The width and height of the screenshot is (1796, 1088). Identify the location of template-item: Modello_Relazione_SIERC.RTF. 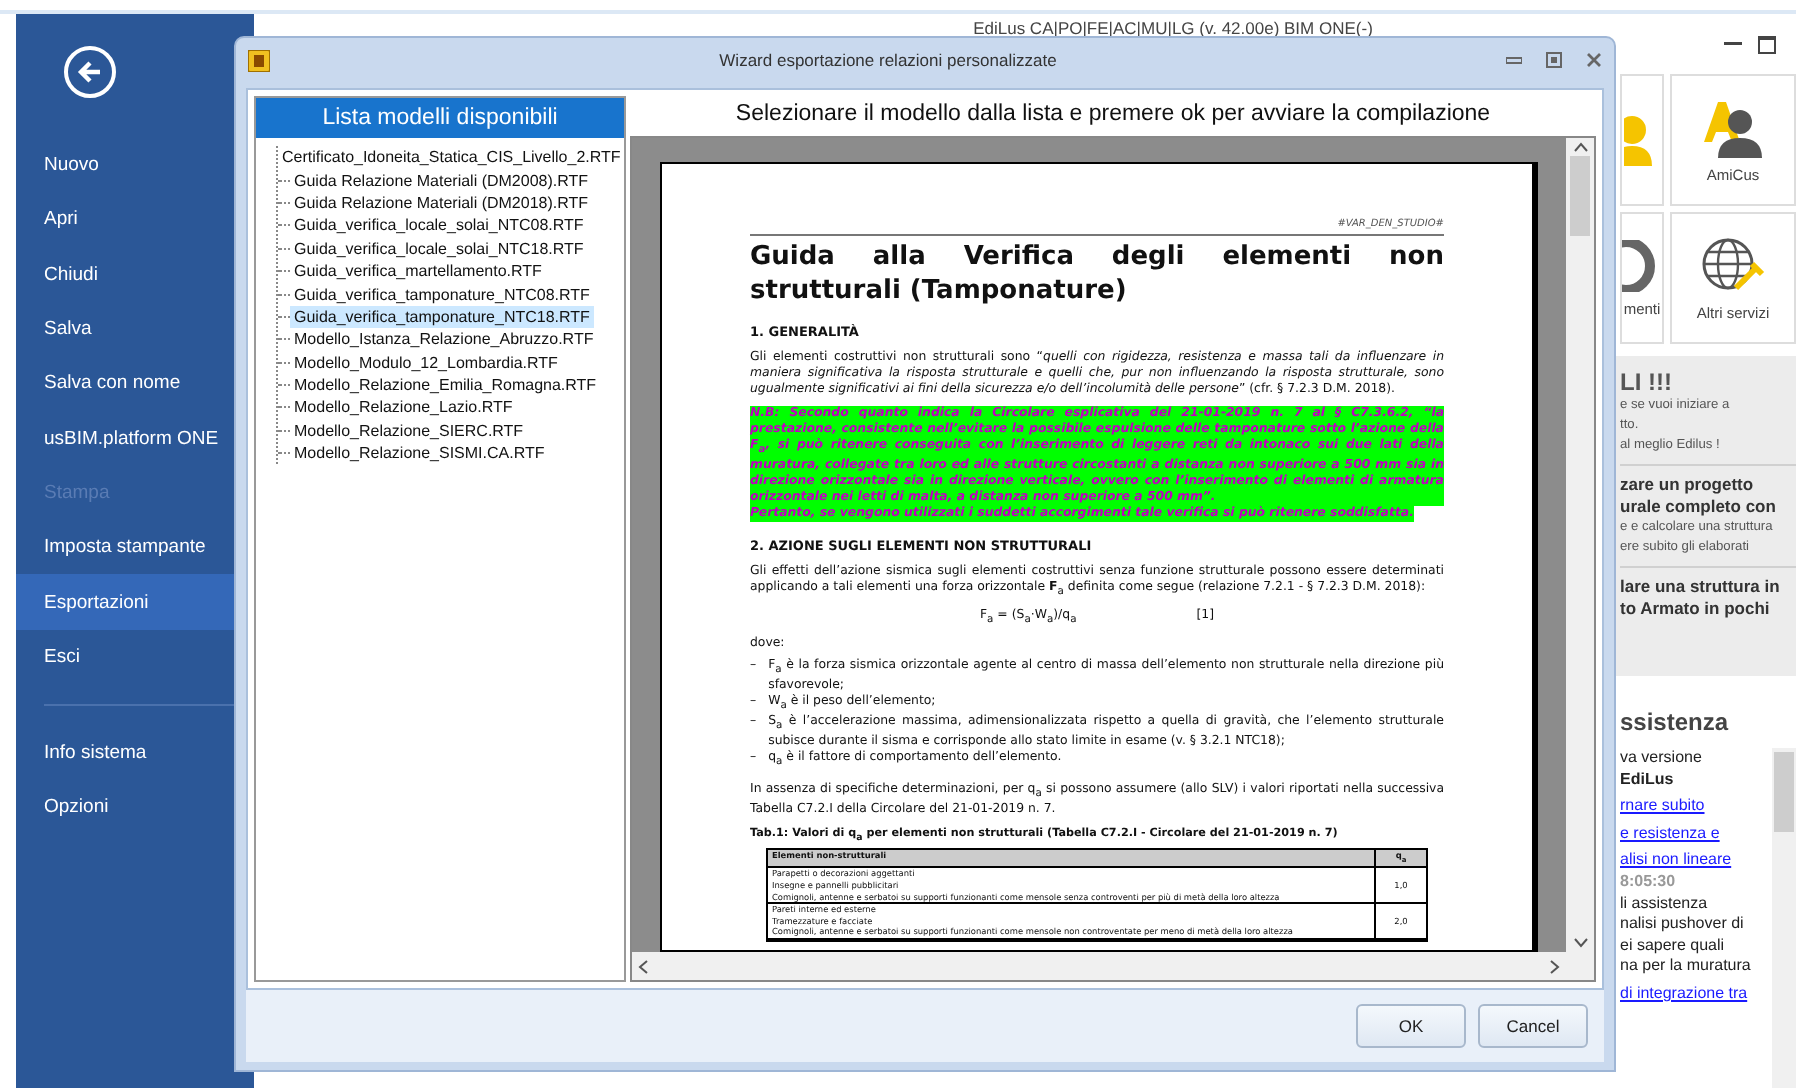
(409, 430).